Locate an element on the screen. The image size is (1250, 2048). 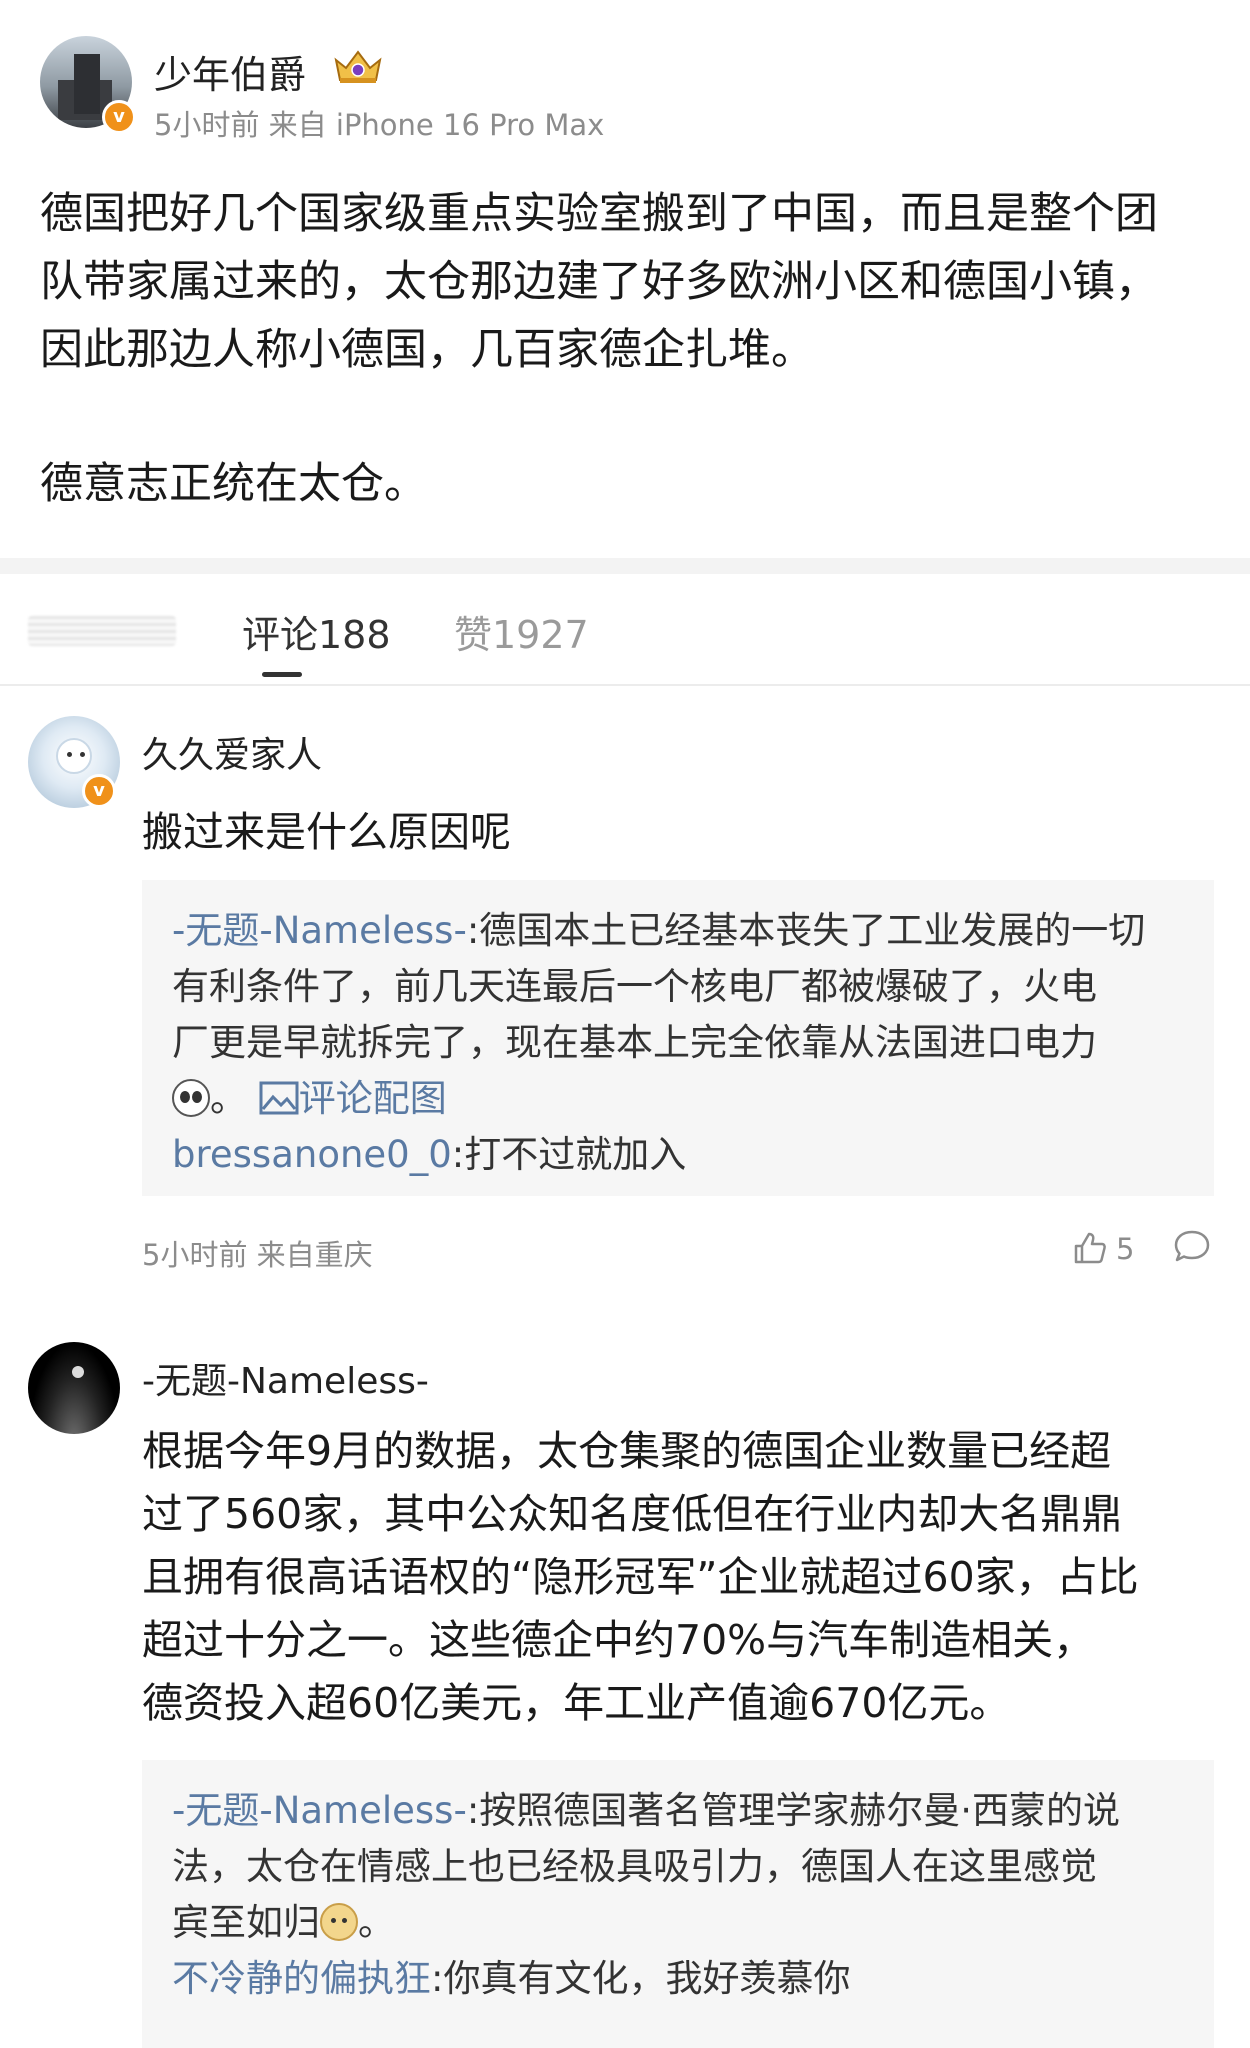
reply-line: bressanone0_0:打不过就加入 is located at coordinates (429, 1154).